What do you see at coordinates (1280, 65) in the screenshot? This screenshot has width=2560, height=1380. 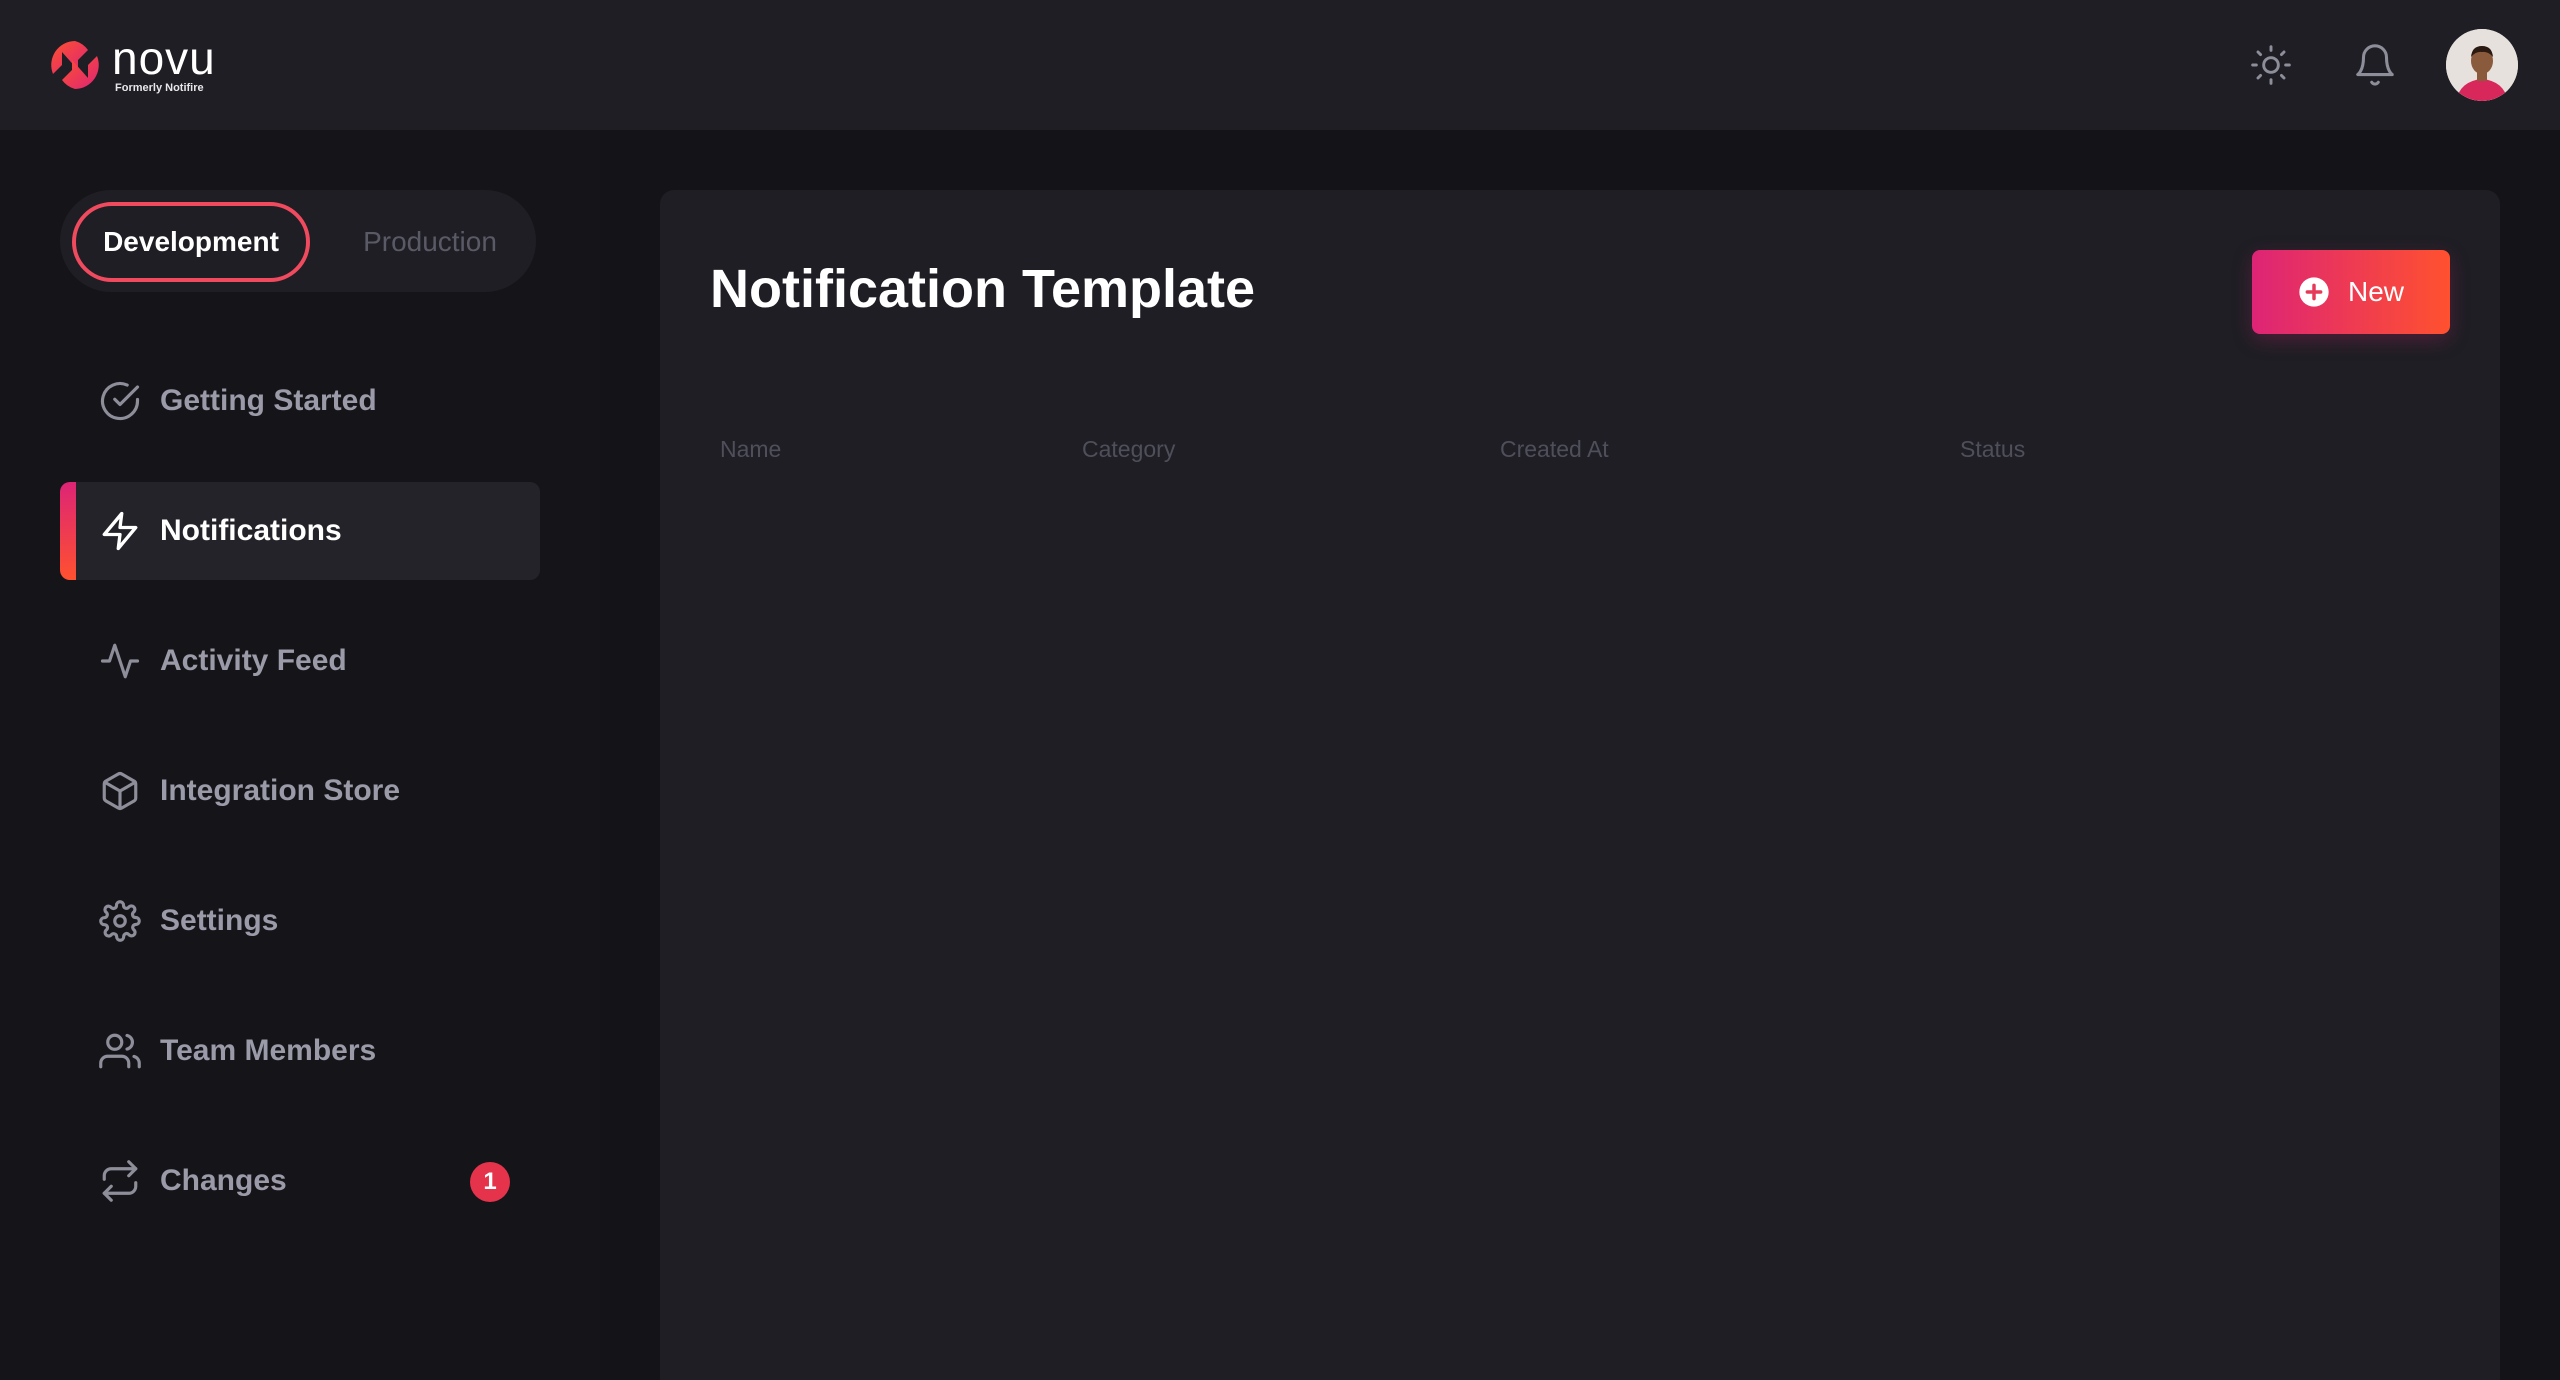 I see `top-bar: novu Formerly Notifire` at bounding box center [1280, 65].